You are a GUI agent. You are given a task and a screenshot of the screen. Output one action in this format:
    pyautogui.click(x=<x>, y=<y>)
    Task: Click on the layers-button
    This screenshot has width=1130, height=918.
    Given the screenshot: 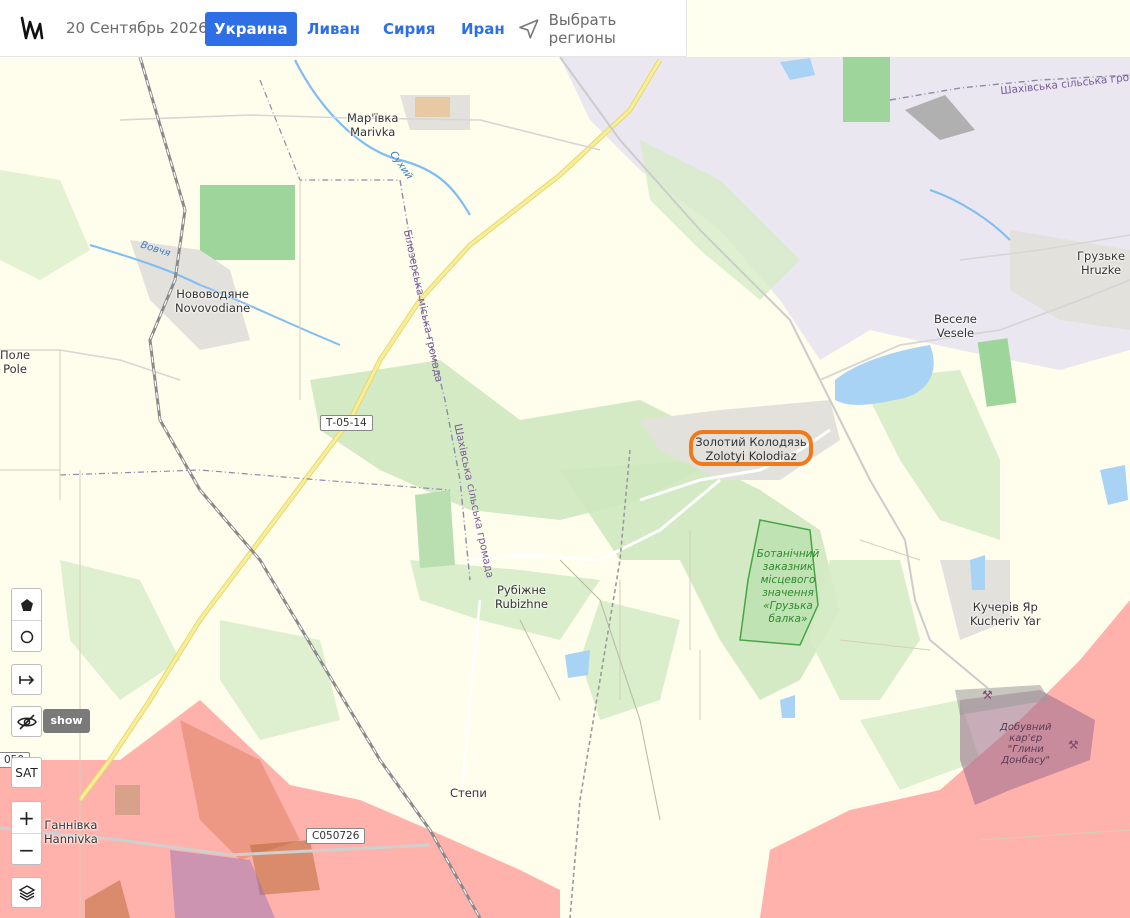 What is the action you would take?
    pyautogui.click(x=26, y=892)
    